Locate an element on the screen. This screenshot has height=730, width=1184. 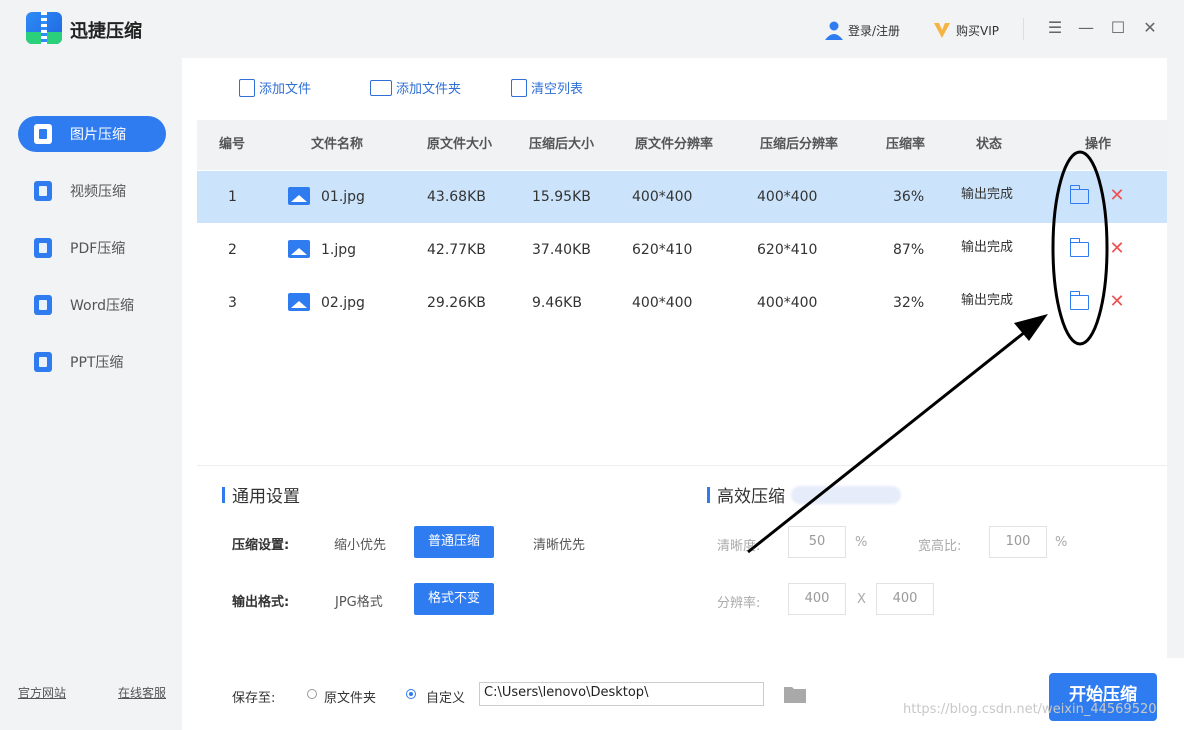
option-normal-compress: 普通压缩 is located at coordinates (454, 542).